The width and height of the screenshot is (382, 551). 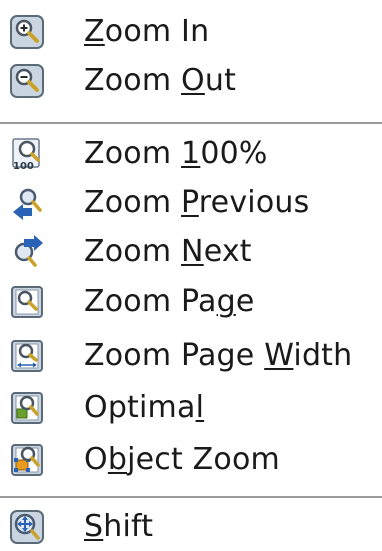 I want to click on menu-item-zoom-out: Zoom Out, so click(x=191, y=81).